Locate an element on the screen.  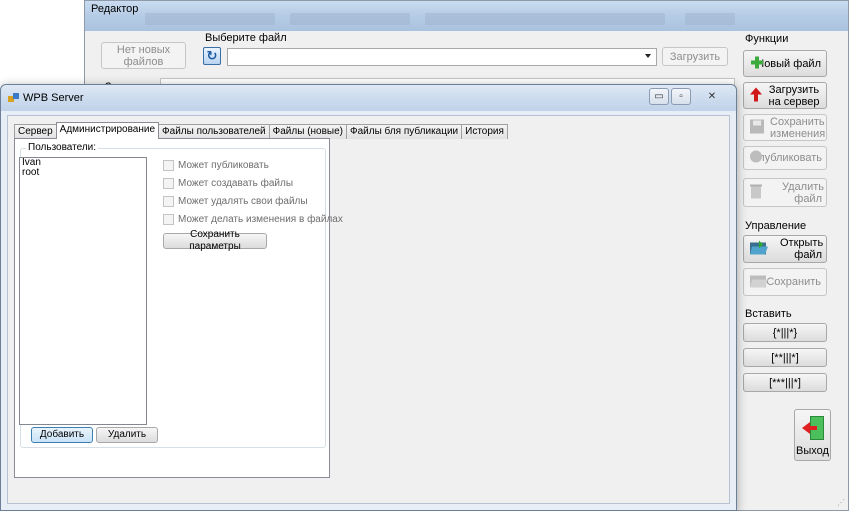
can-create-files-checkbox: Может создавать файлы is located at coordinates (228, 183).